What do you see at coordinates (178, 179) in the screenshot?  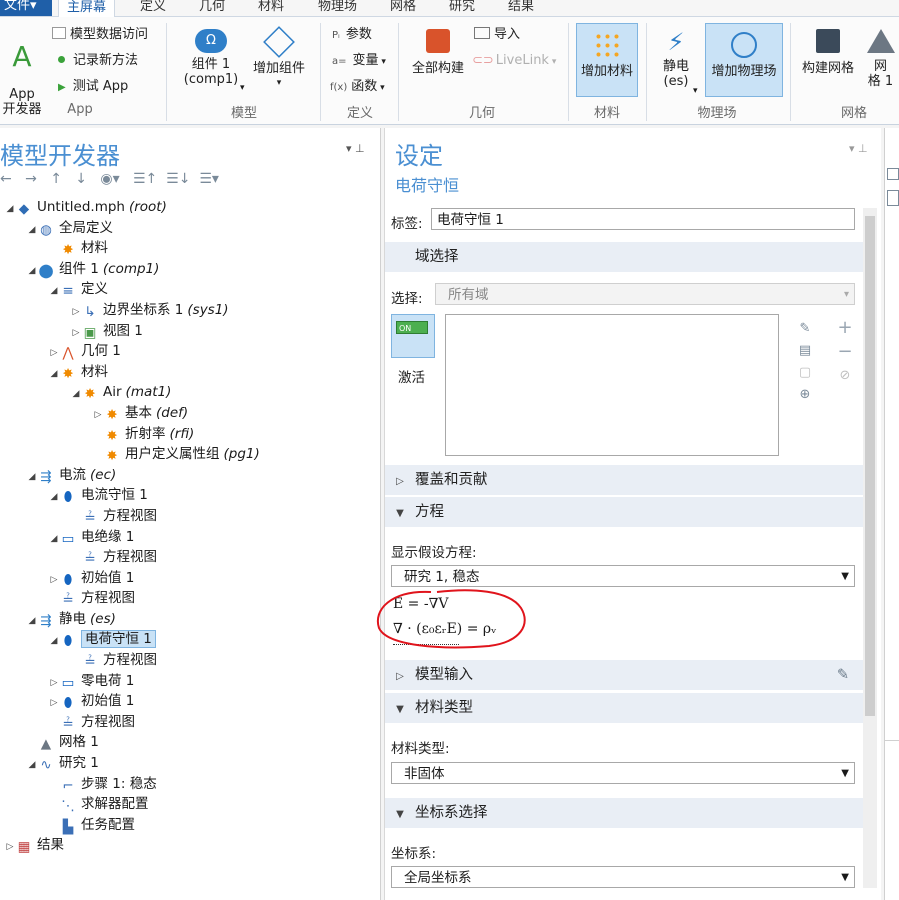 I see `collapse-icon: ☰↓` at bounding box center [178, 179].